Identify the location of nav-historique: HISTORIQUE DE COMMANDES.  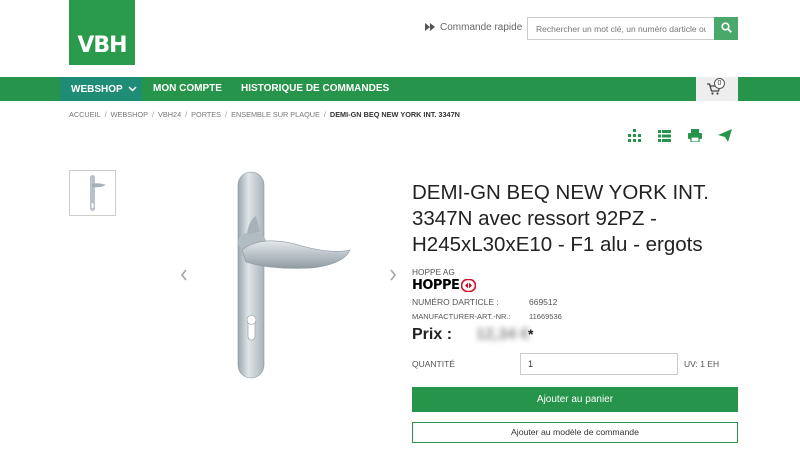
(315, 89).